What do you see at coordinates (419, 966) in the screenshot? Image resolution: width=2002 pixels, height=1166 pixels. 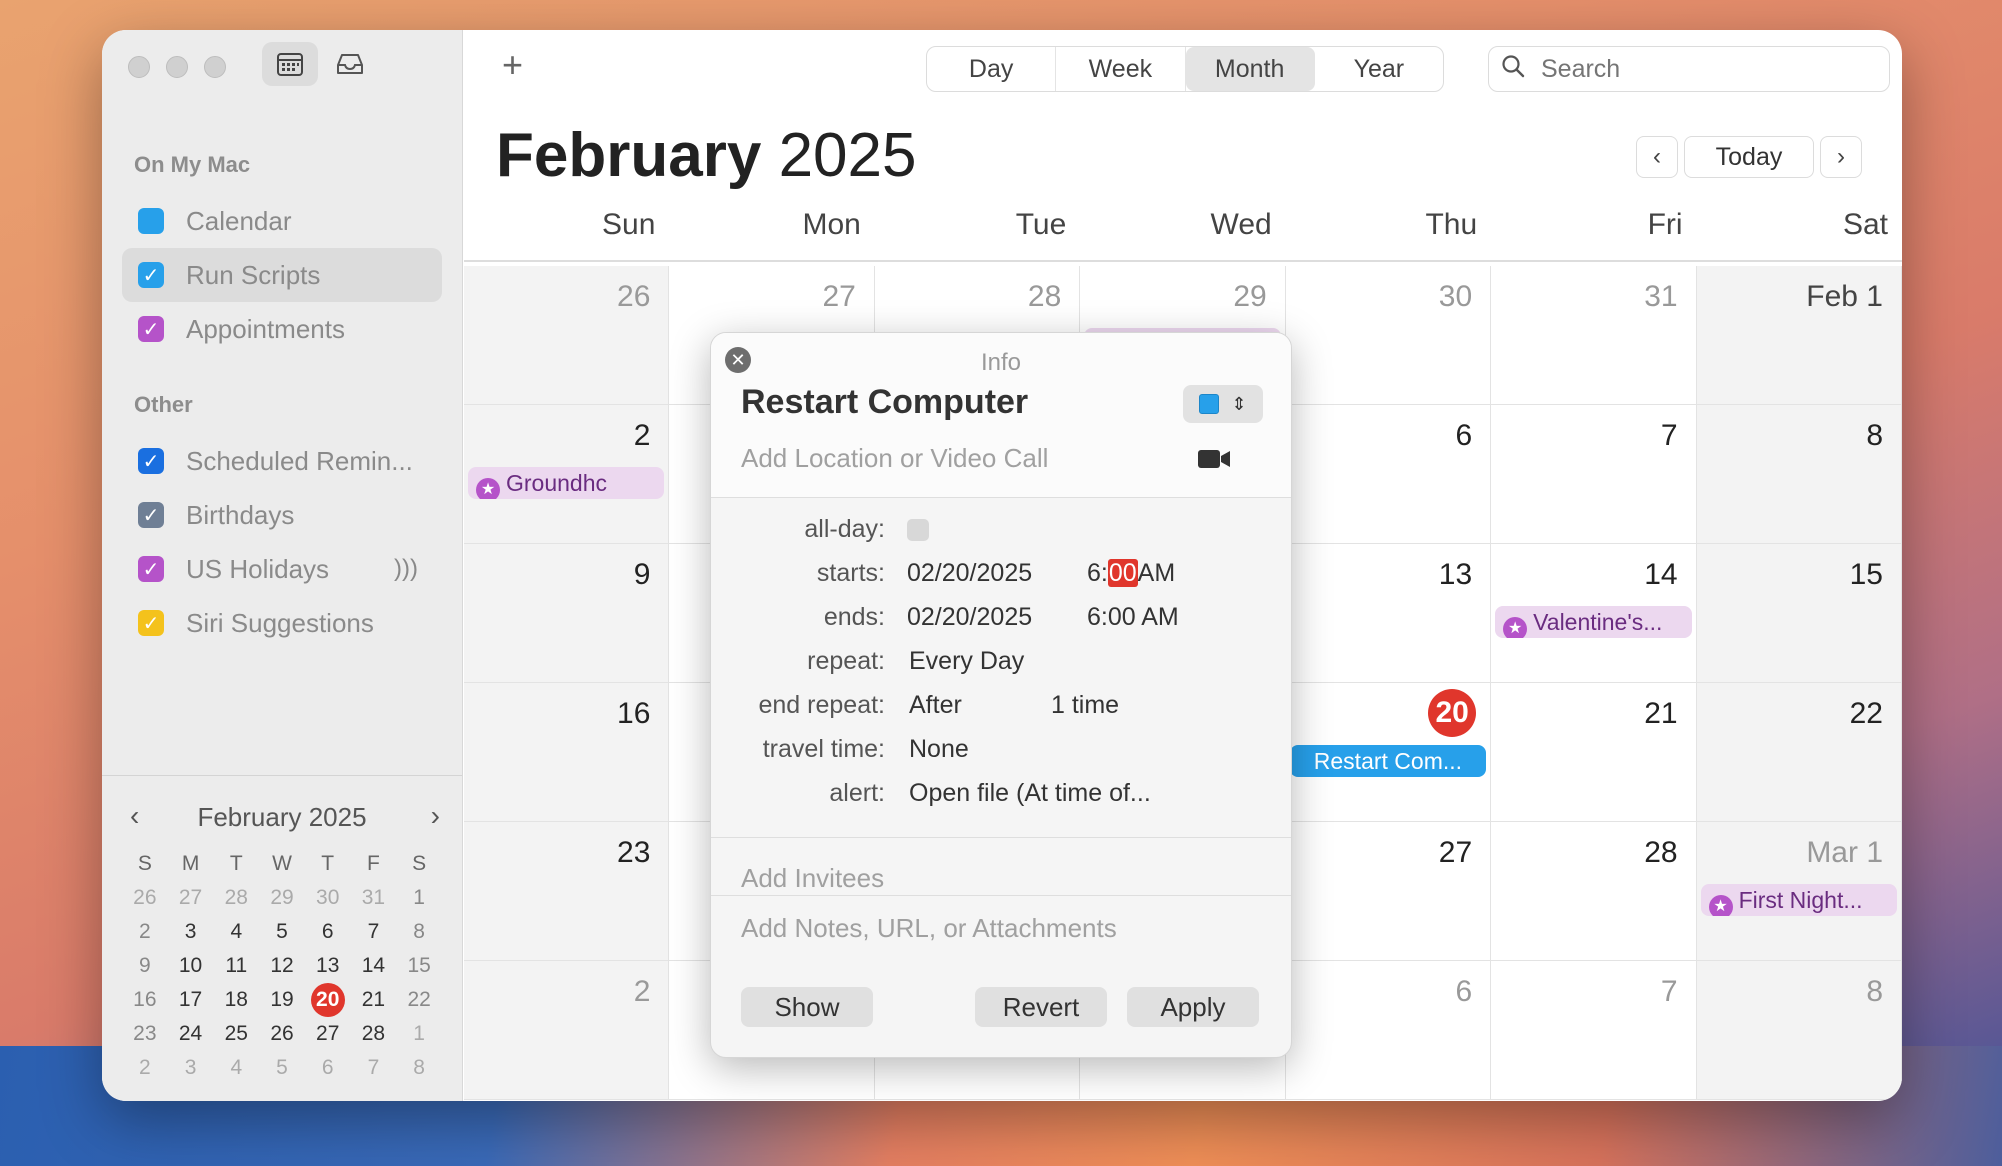 I see `mini-day: 15` at bounding box center [419, 966].